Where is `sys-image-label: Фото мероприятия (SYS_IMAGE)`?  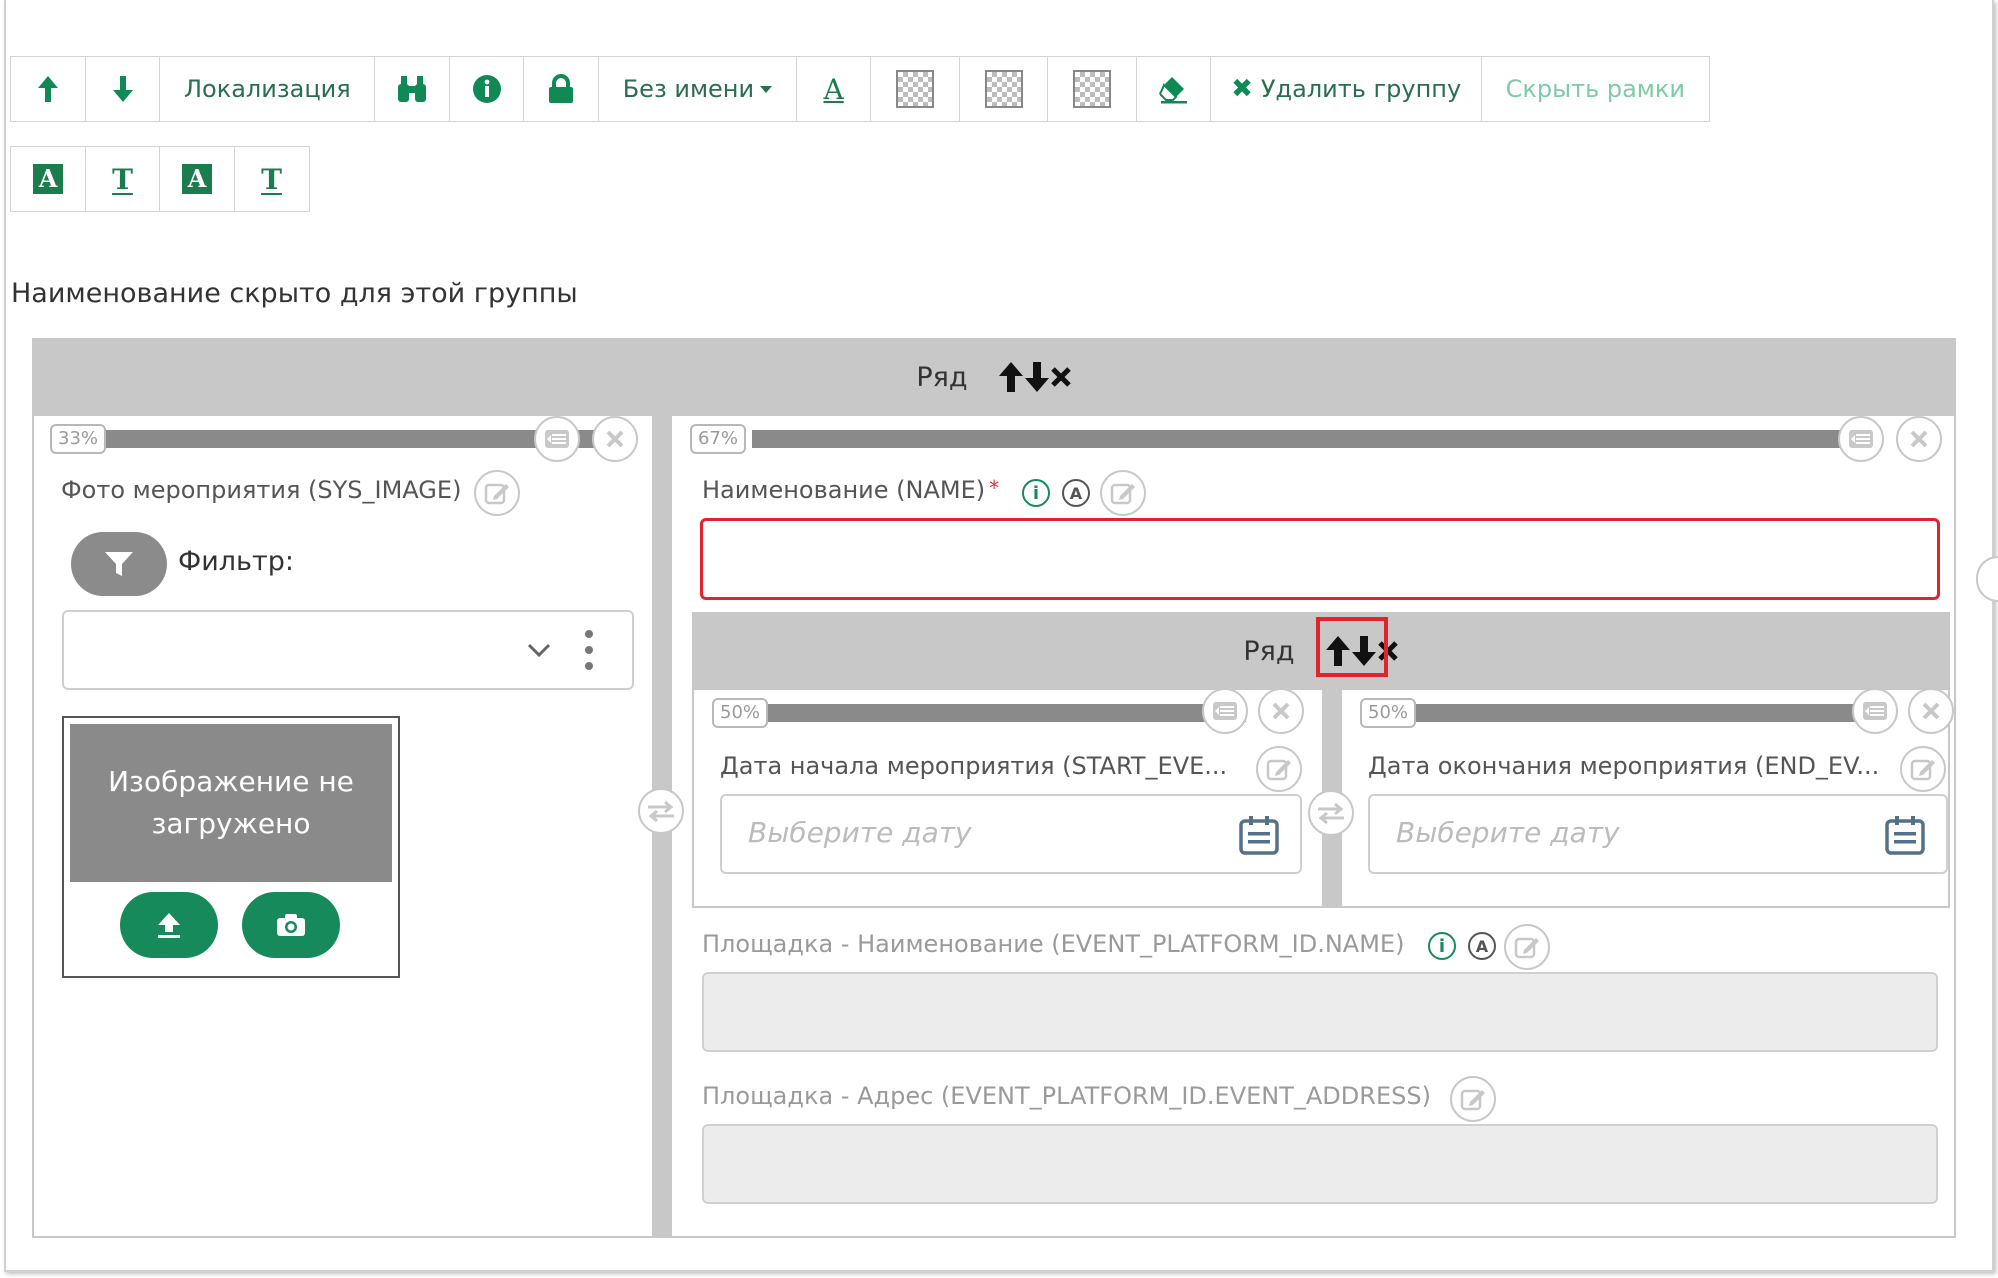
sys-image-label: Фото мероприятия (SYS_IMAGE) is located at coordinates (261, 490).